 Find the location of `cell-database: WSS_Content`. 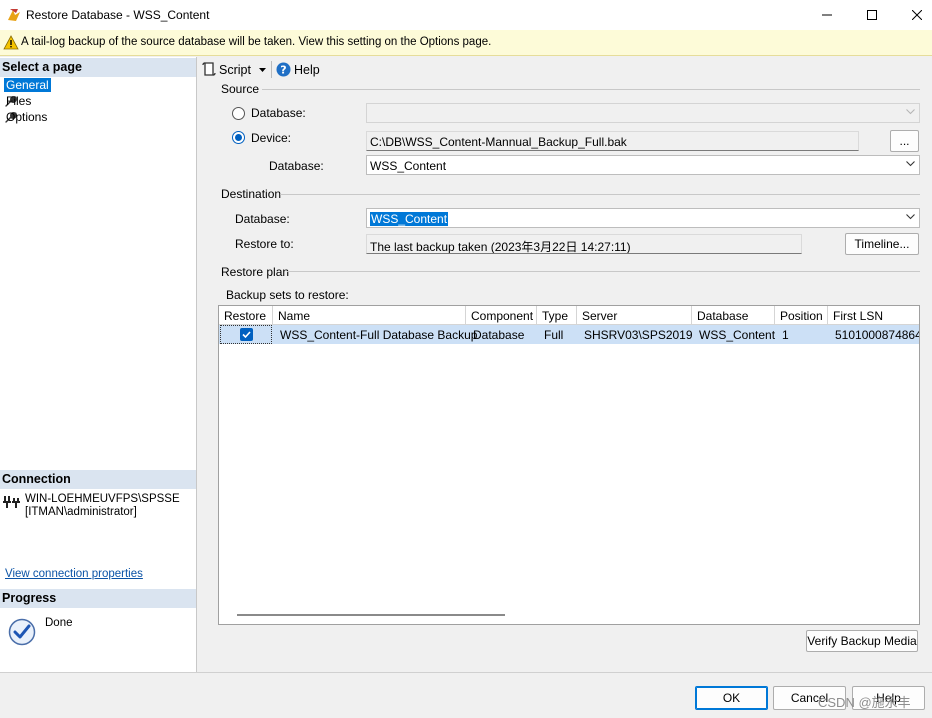

cell-database: WSS_Content is located at coordinates (737, 335).